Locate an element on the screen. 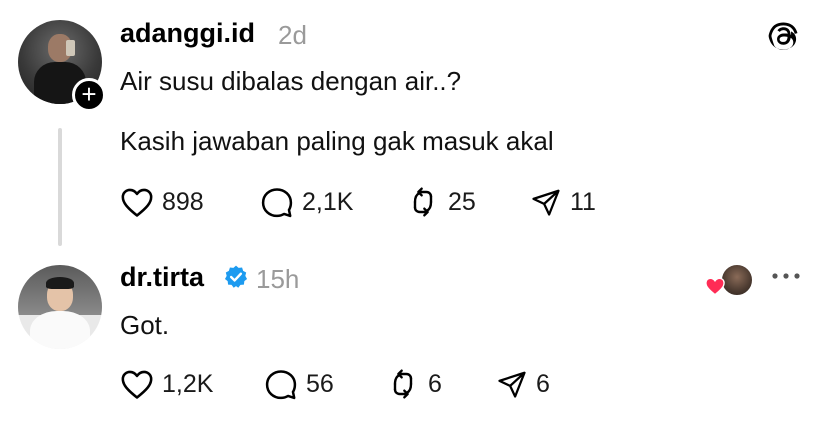 This screenshot has height=423, width=828. reply-share-count: 6 is located at coordinates (543, 383).